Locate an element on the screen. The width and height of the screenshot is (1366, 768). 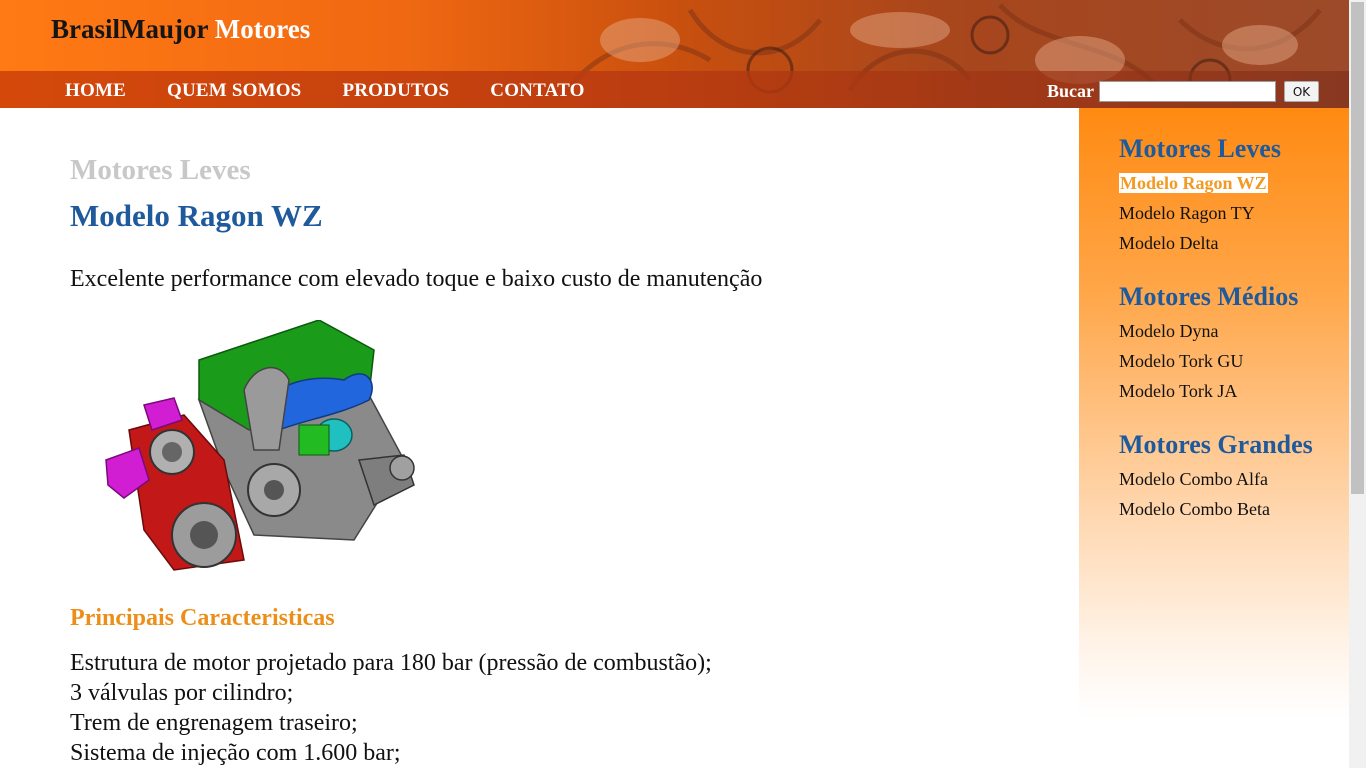
features-title: Principais Caracteristicas is located at coordinates (202, 618).